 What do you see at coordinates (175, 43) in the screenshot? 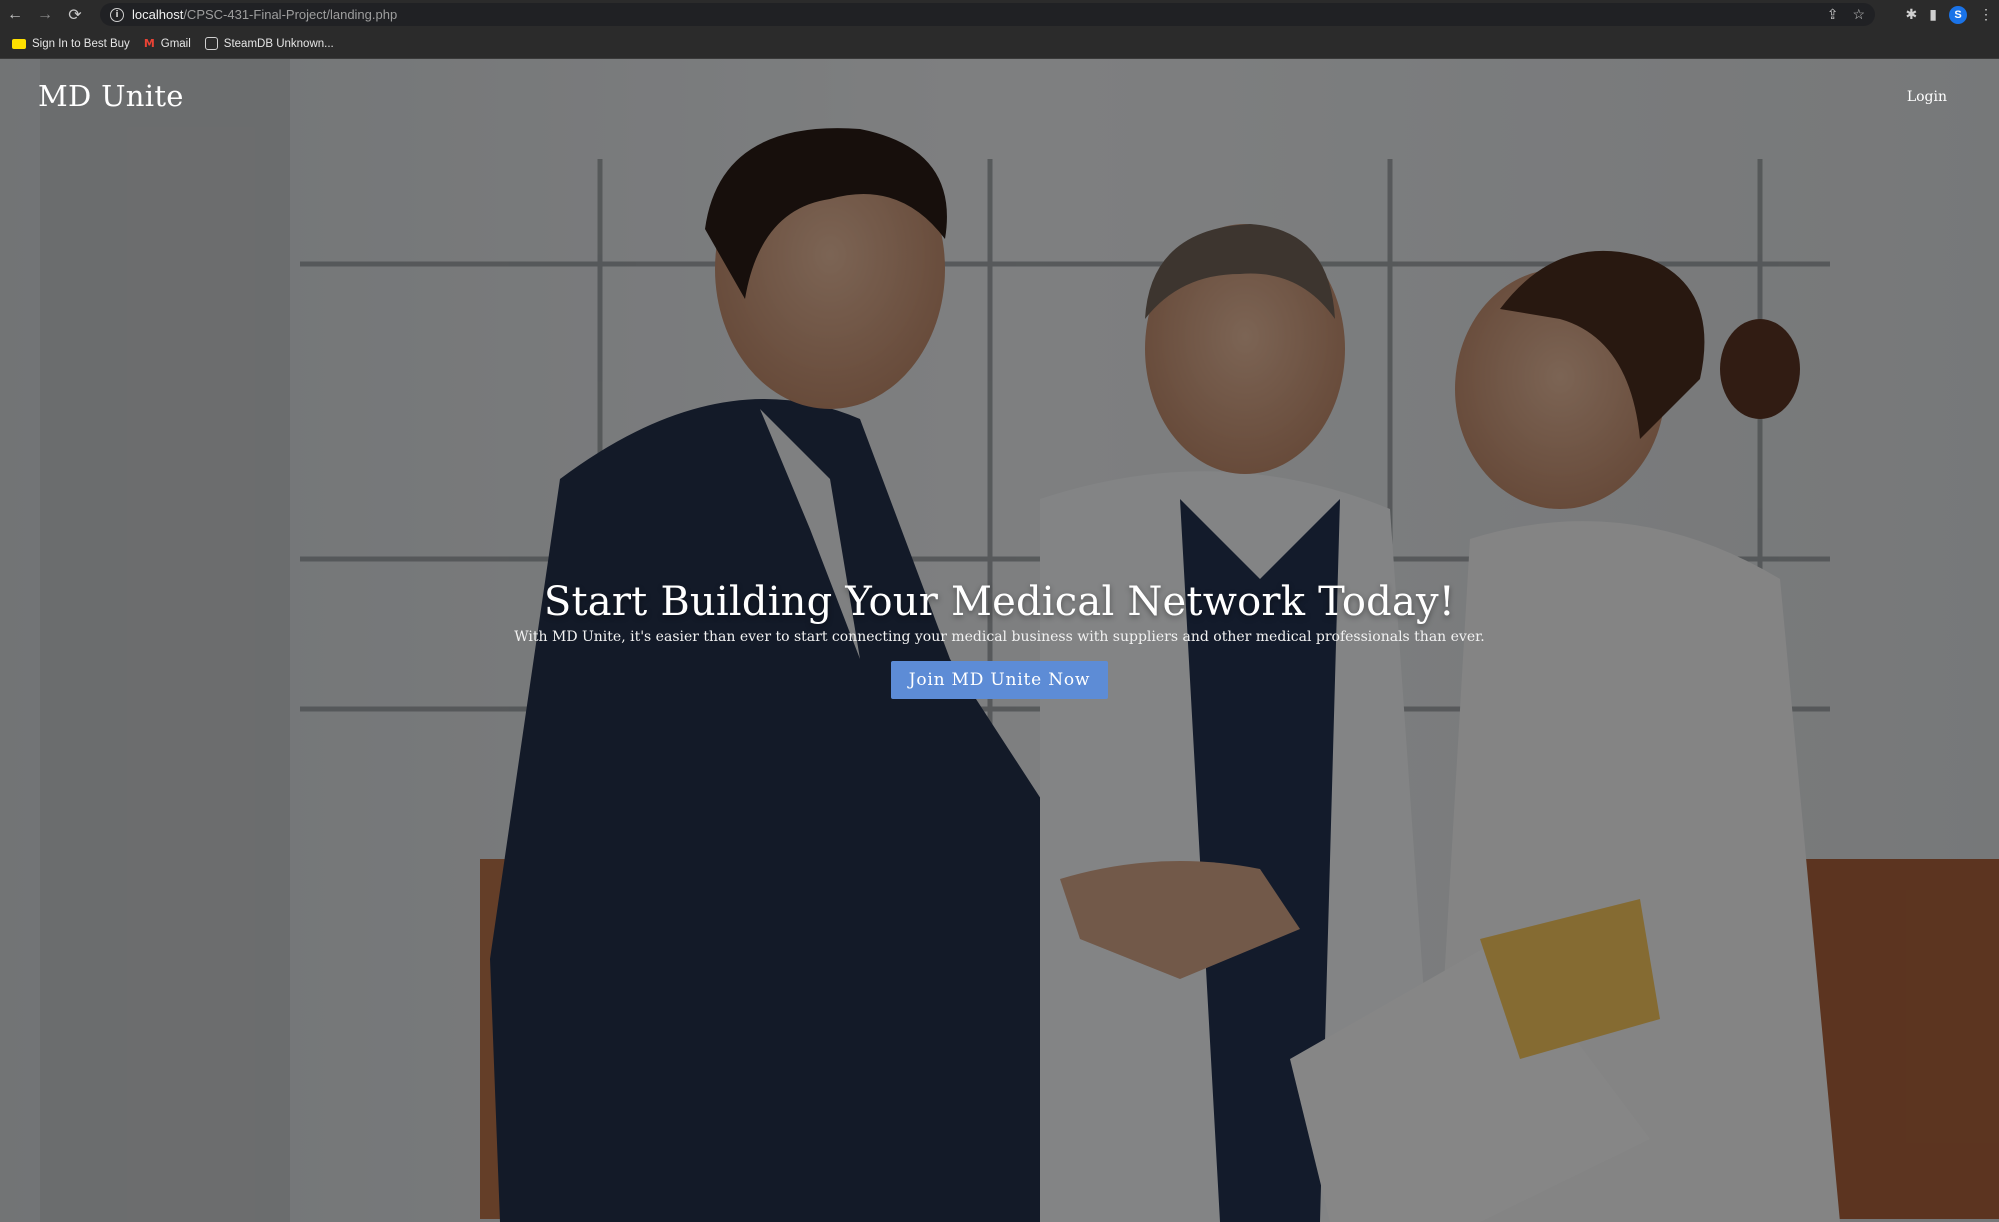
I see `bookmark-label: Gmail` at bounding box center [175, 43].